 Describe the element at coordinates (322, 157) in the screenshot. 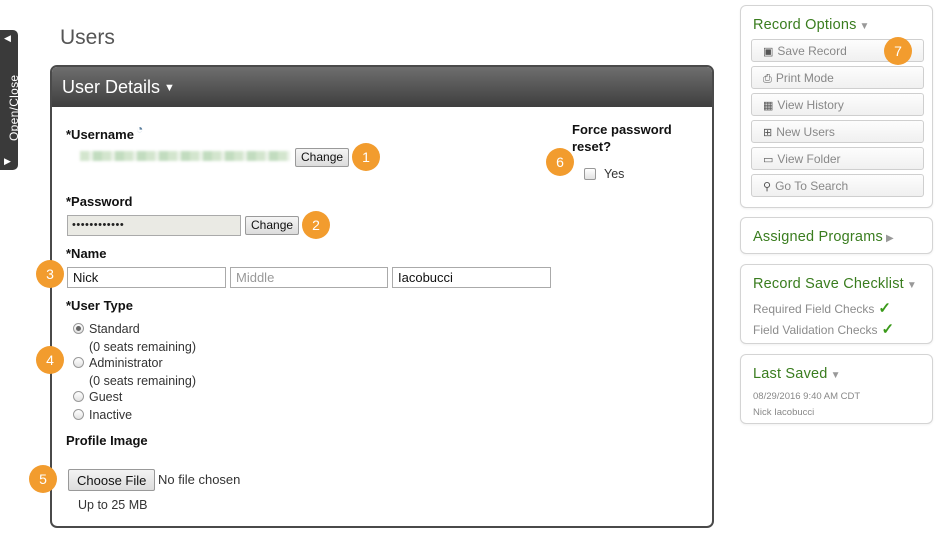

I see `username-change-button: Change` at that location.